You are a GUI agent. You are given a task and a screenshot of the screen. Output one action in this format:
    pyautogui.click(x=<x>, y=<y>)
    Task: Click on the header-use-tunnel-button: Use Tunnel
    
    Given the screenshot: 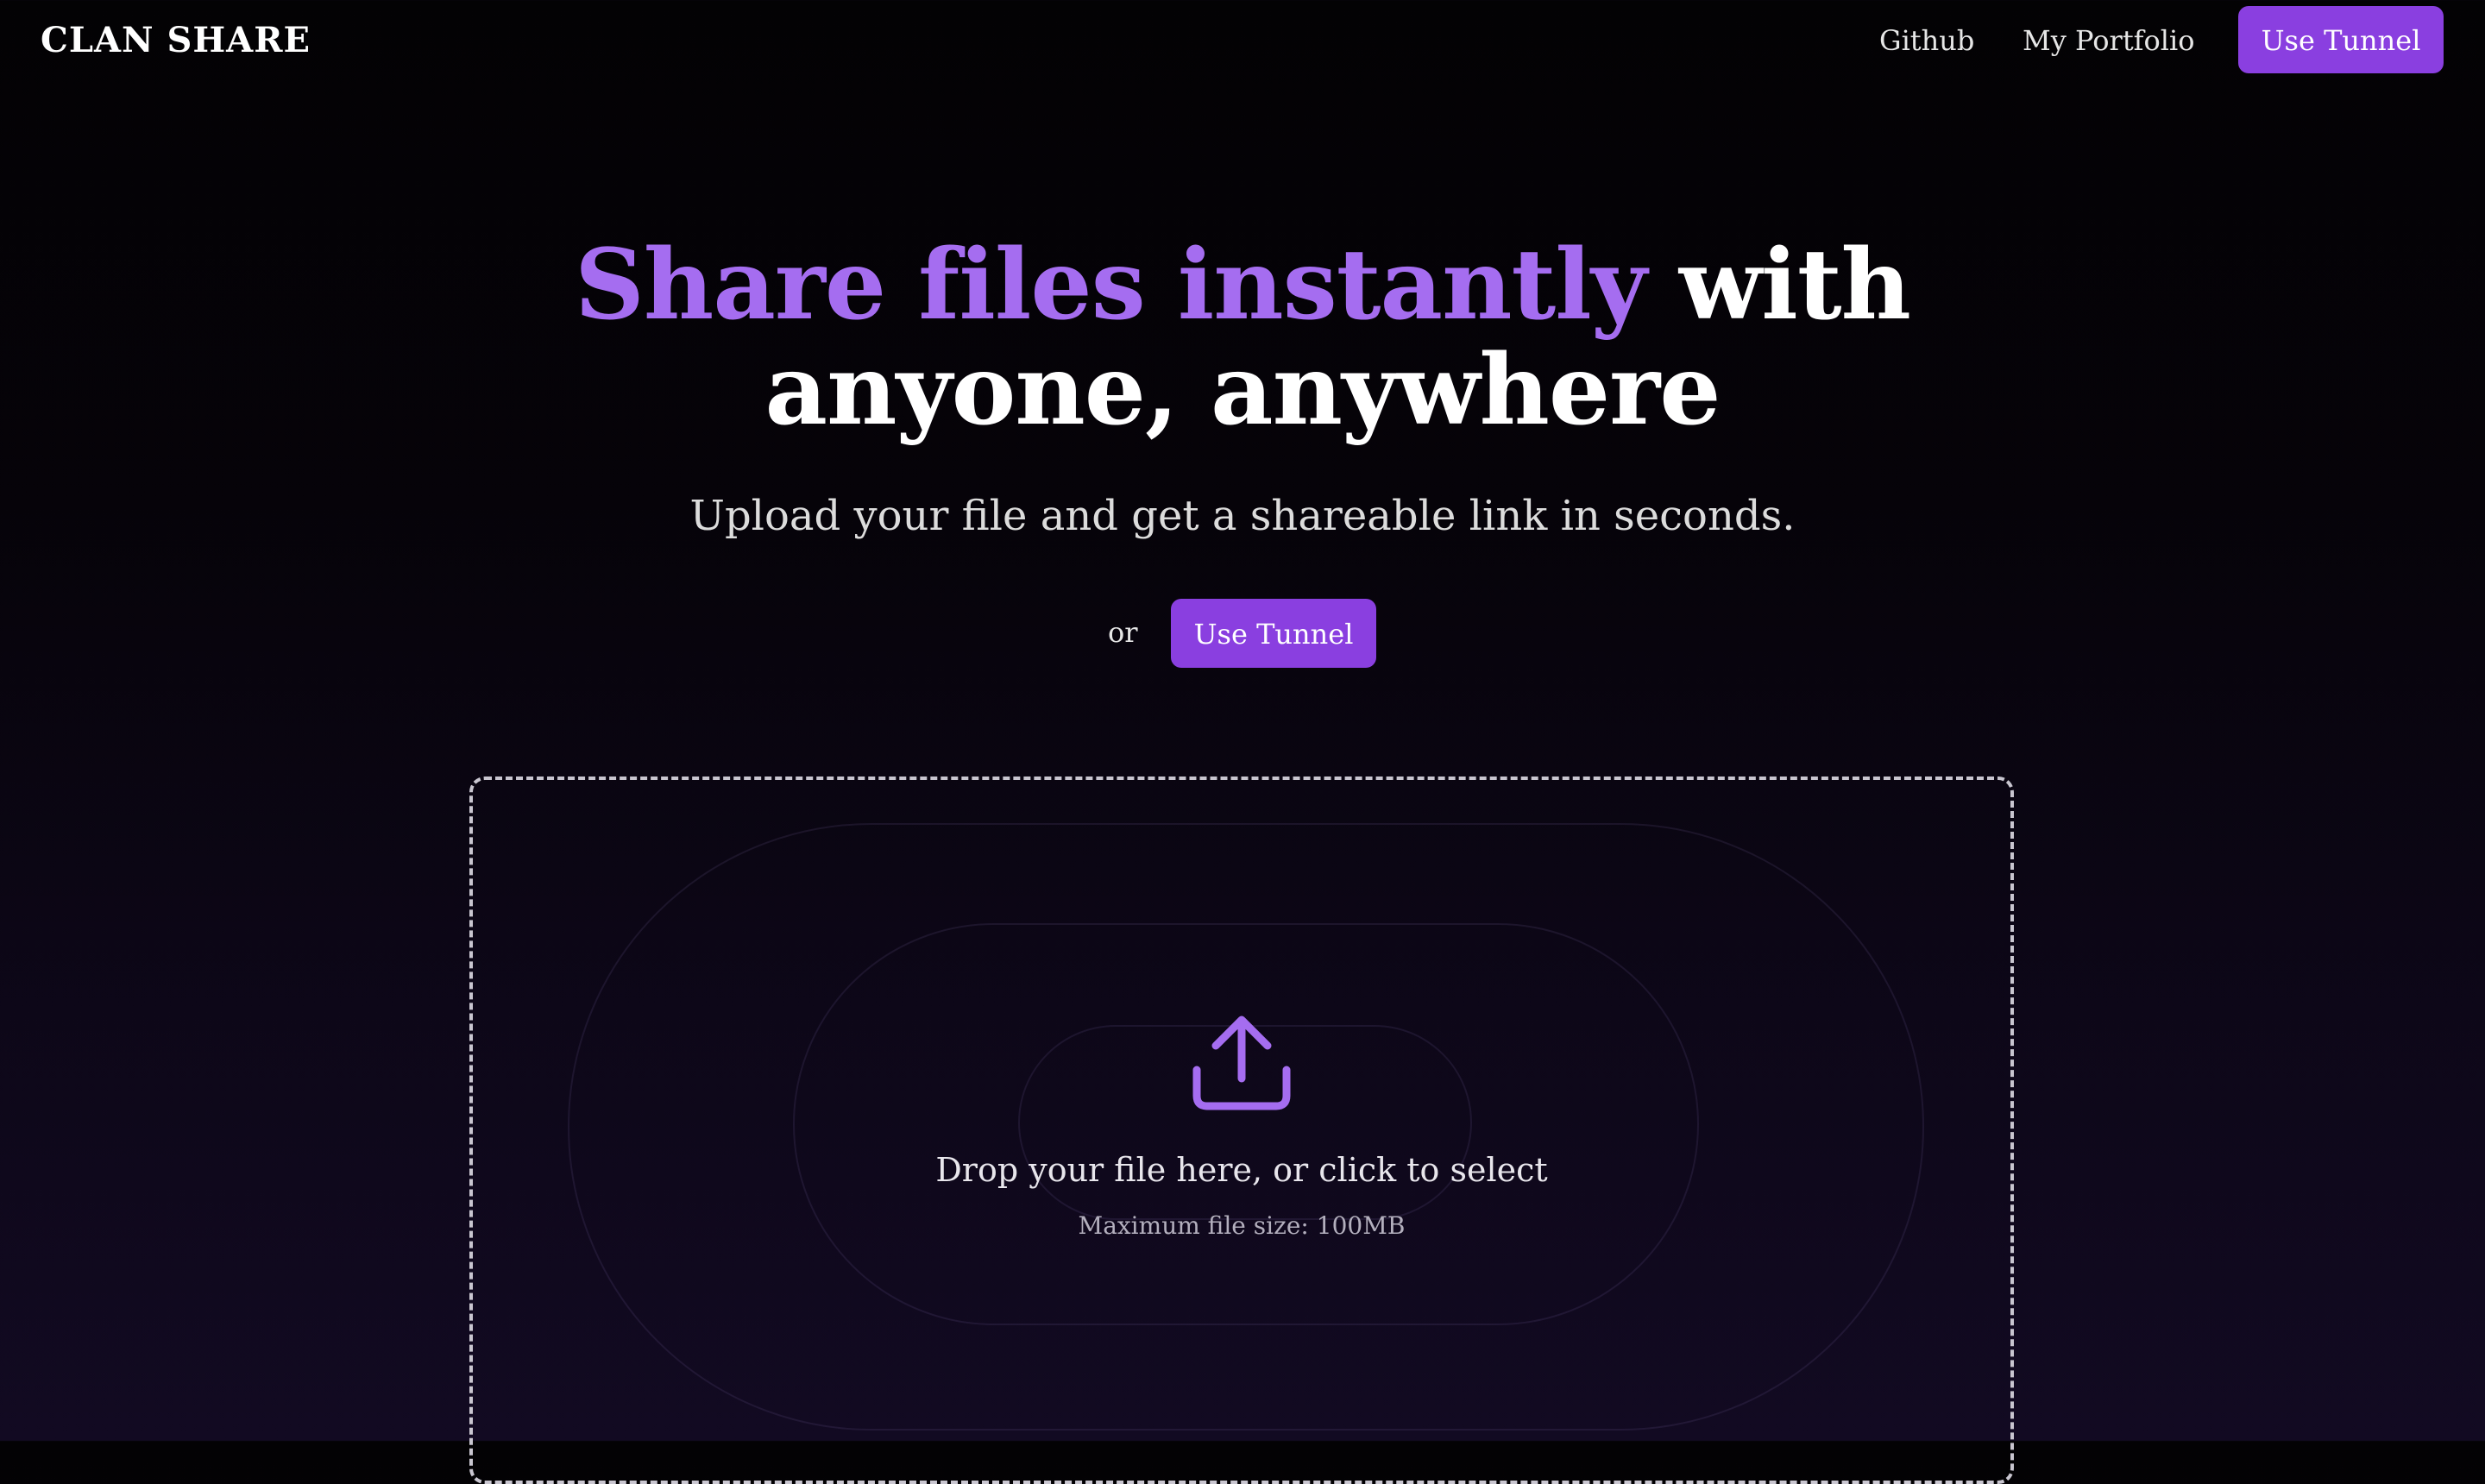 What is the action you would take?
    pyautogui.click(x=2341, y=39)
    